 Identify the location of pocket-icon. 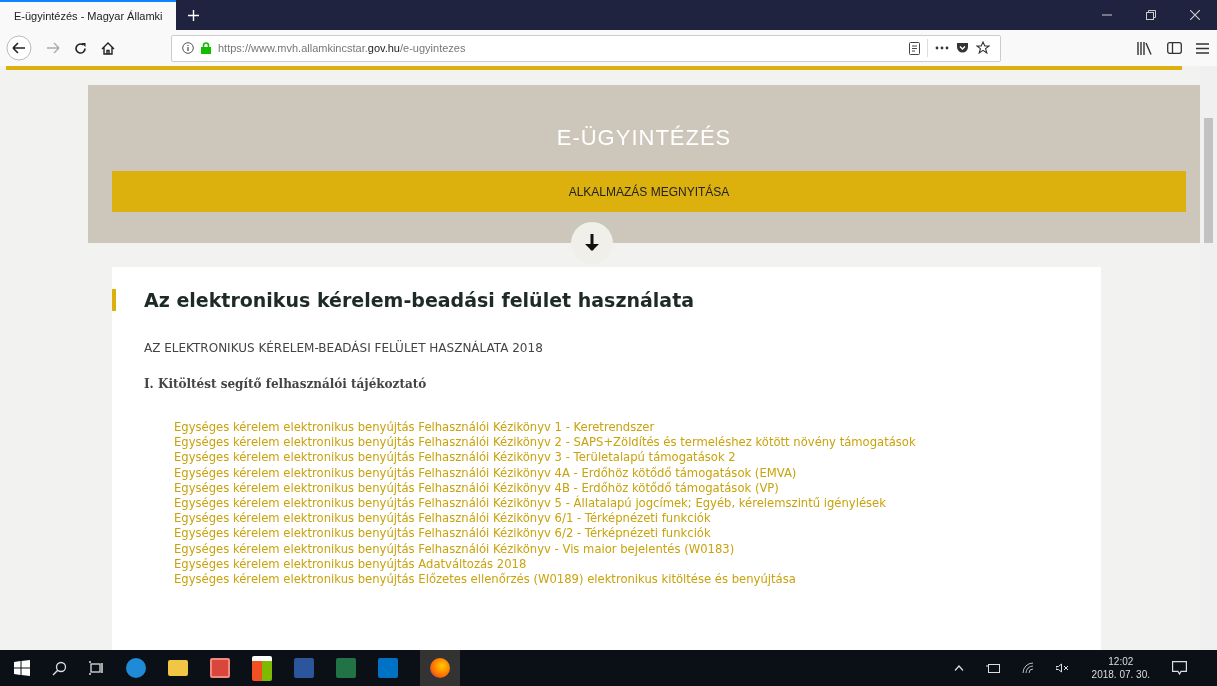
(962, 48).